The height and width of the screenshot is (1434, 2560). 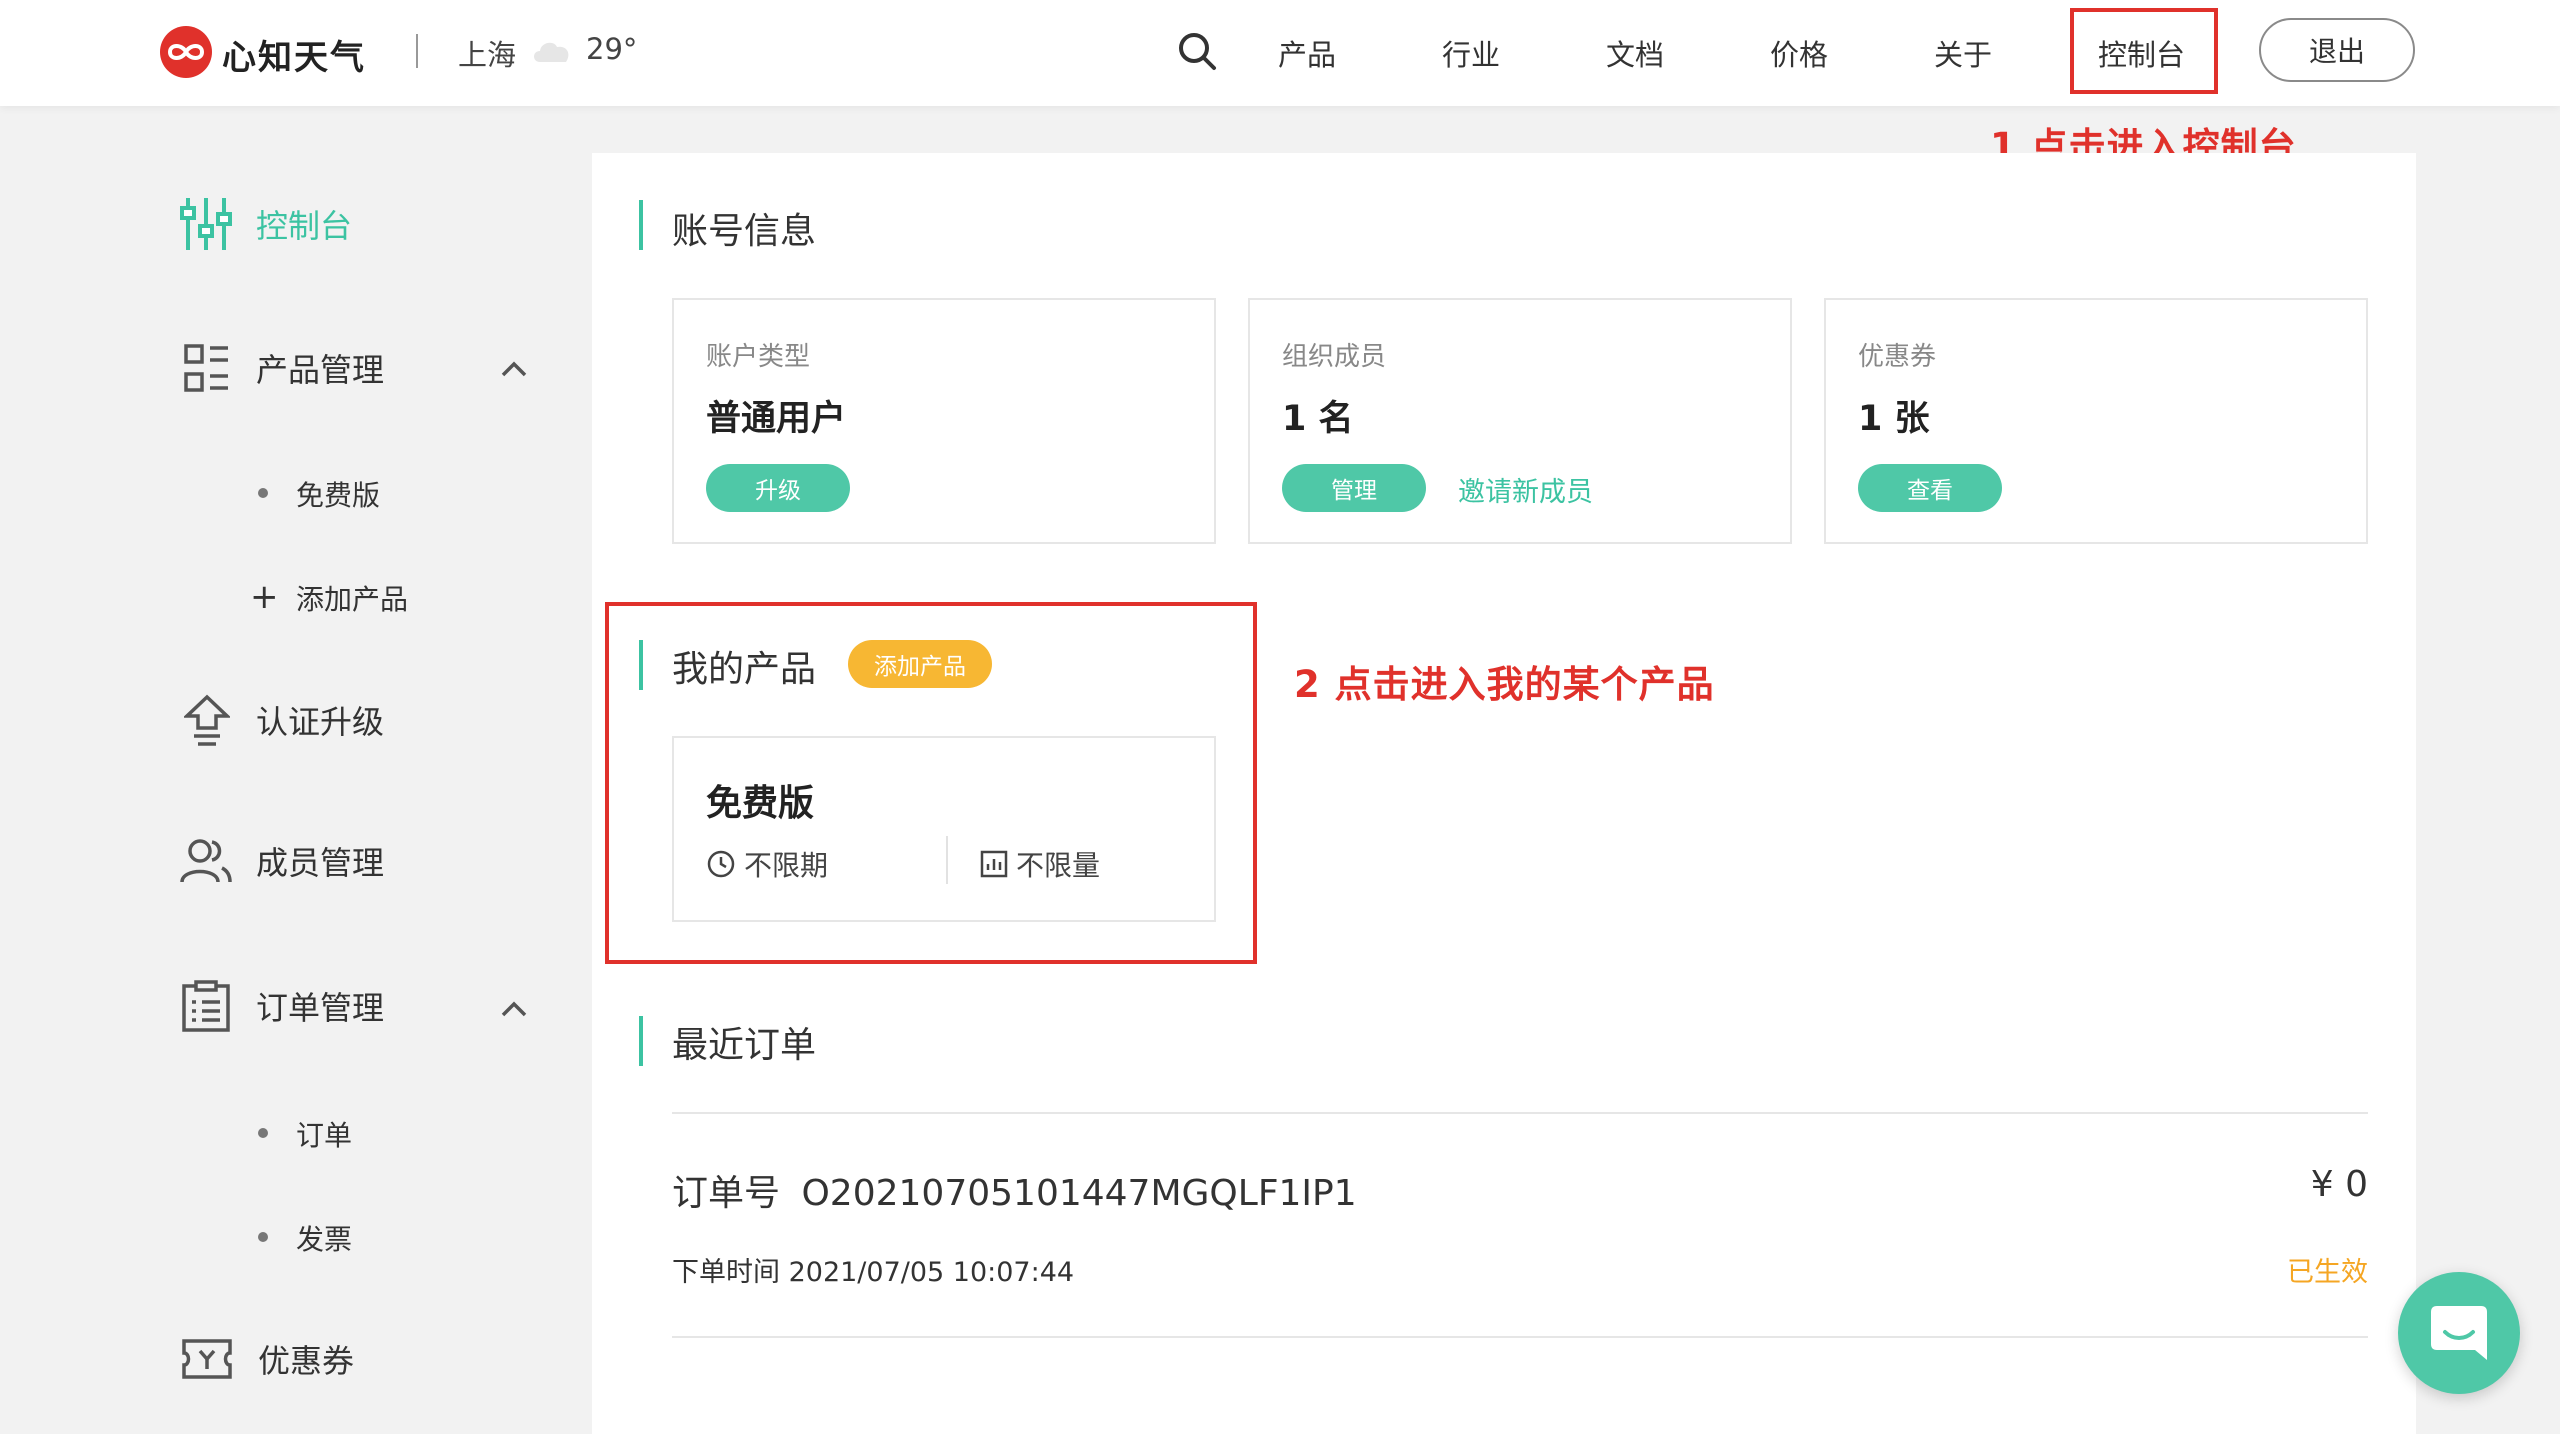 I want to click on sidebar-console-label: 控制台, so click(x=304, y=226).